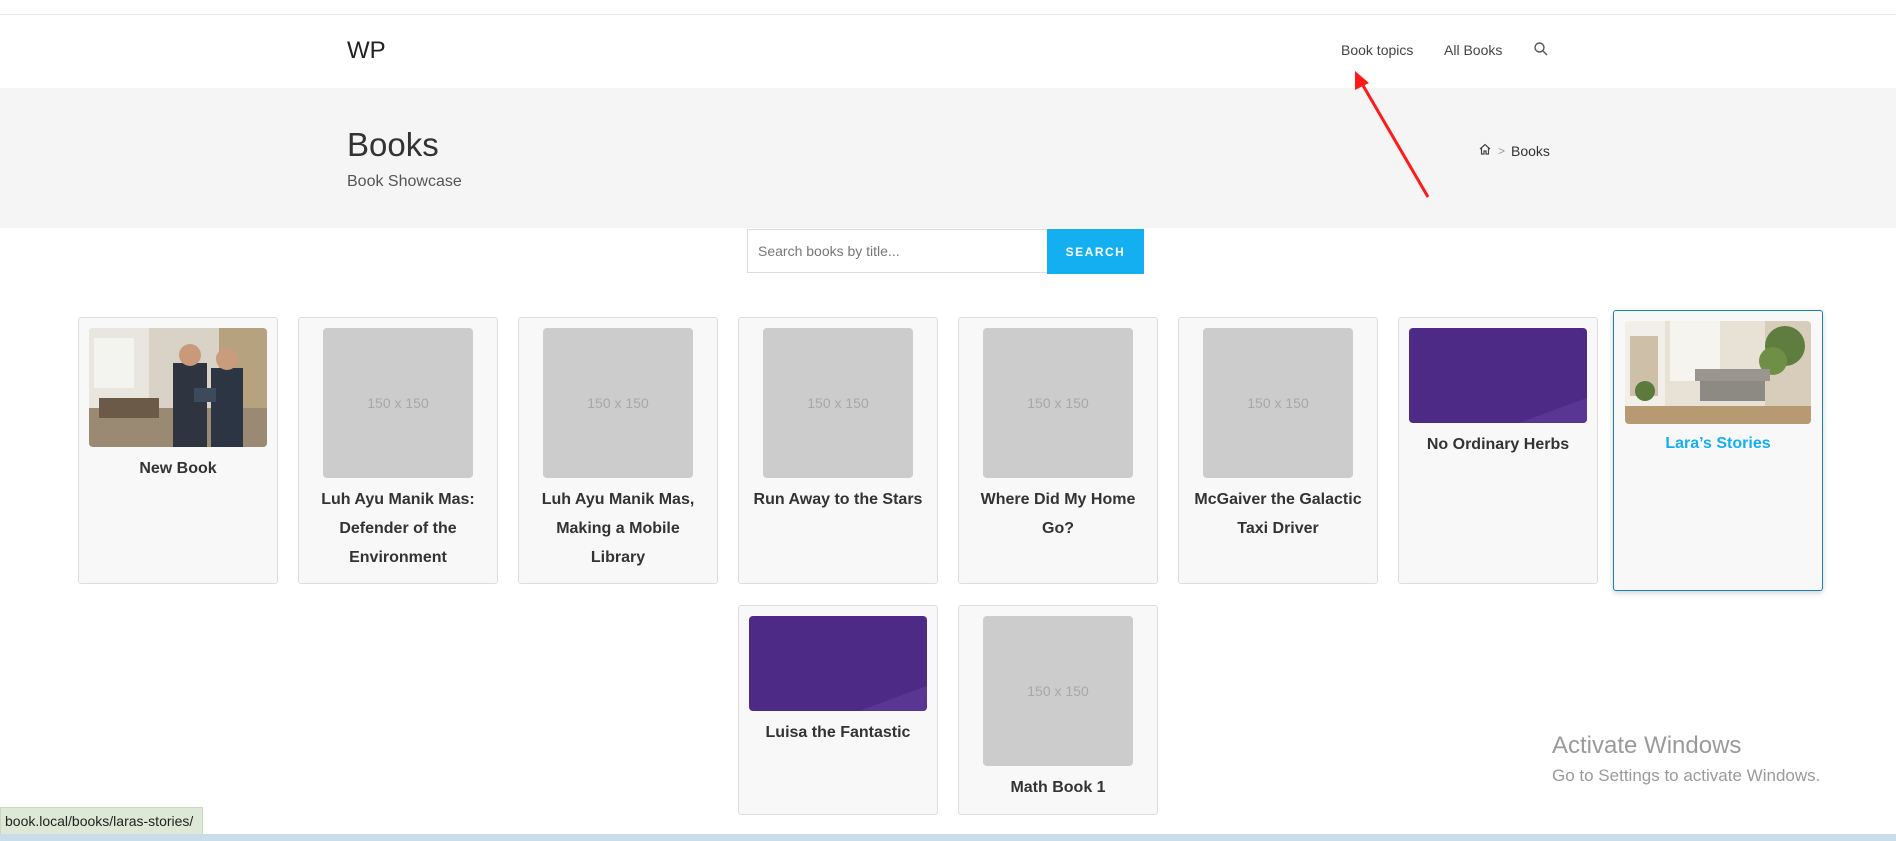 The image size is (1896, 841). Describe the element at coordinates (178, 450) in the screenshot. I see `book-card: New Book` at that location.